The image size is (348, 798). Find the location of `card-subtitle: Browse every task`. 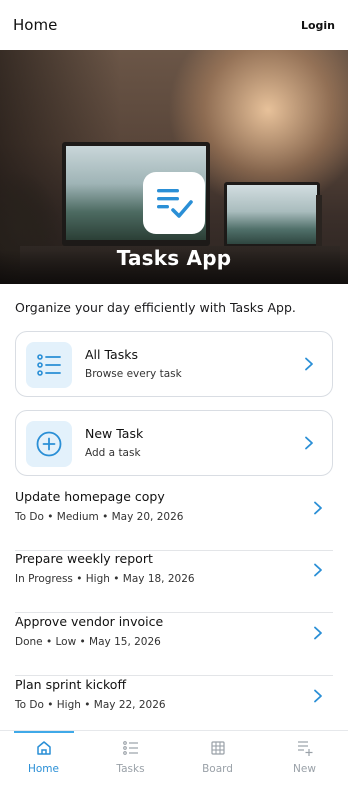

card-subtitle: Browse every task is located at coordinates (133, 374).